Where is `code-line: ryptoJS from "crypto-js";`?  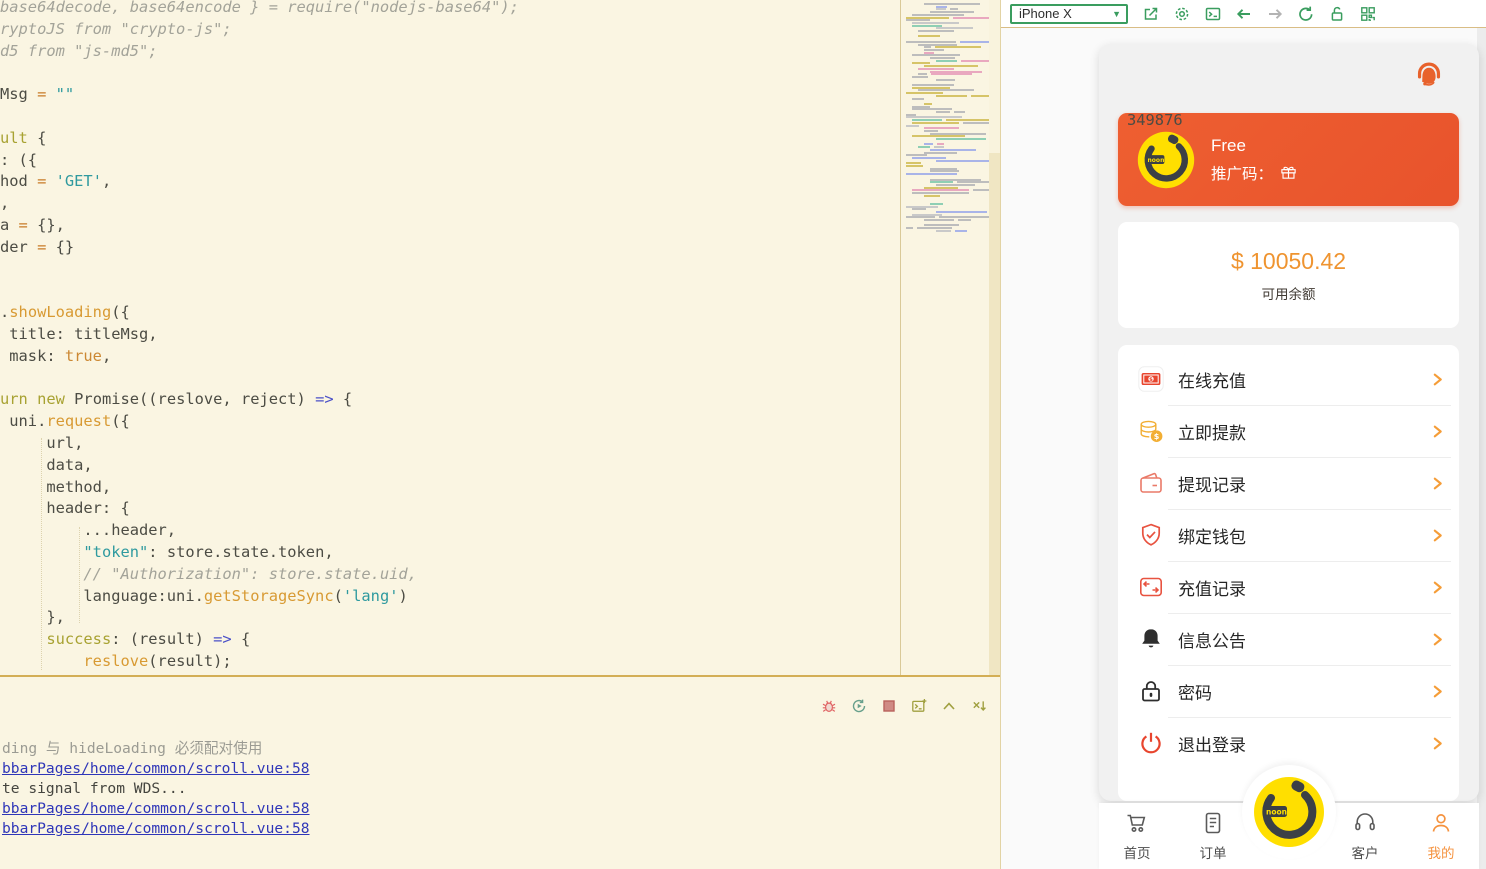 code-line: ryptoJS from "crypto-js"; is located at coordinates (116, 28).